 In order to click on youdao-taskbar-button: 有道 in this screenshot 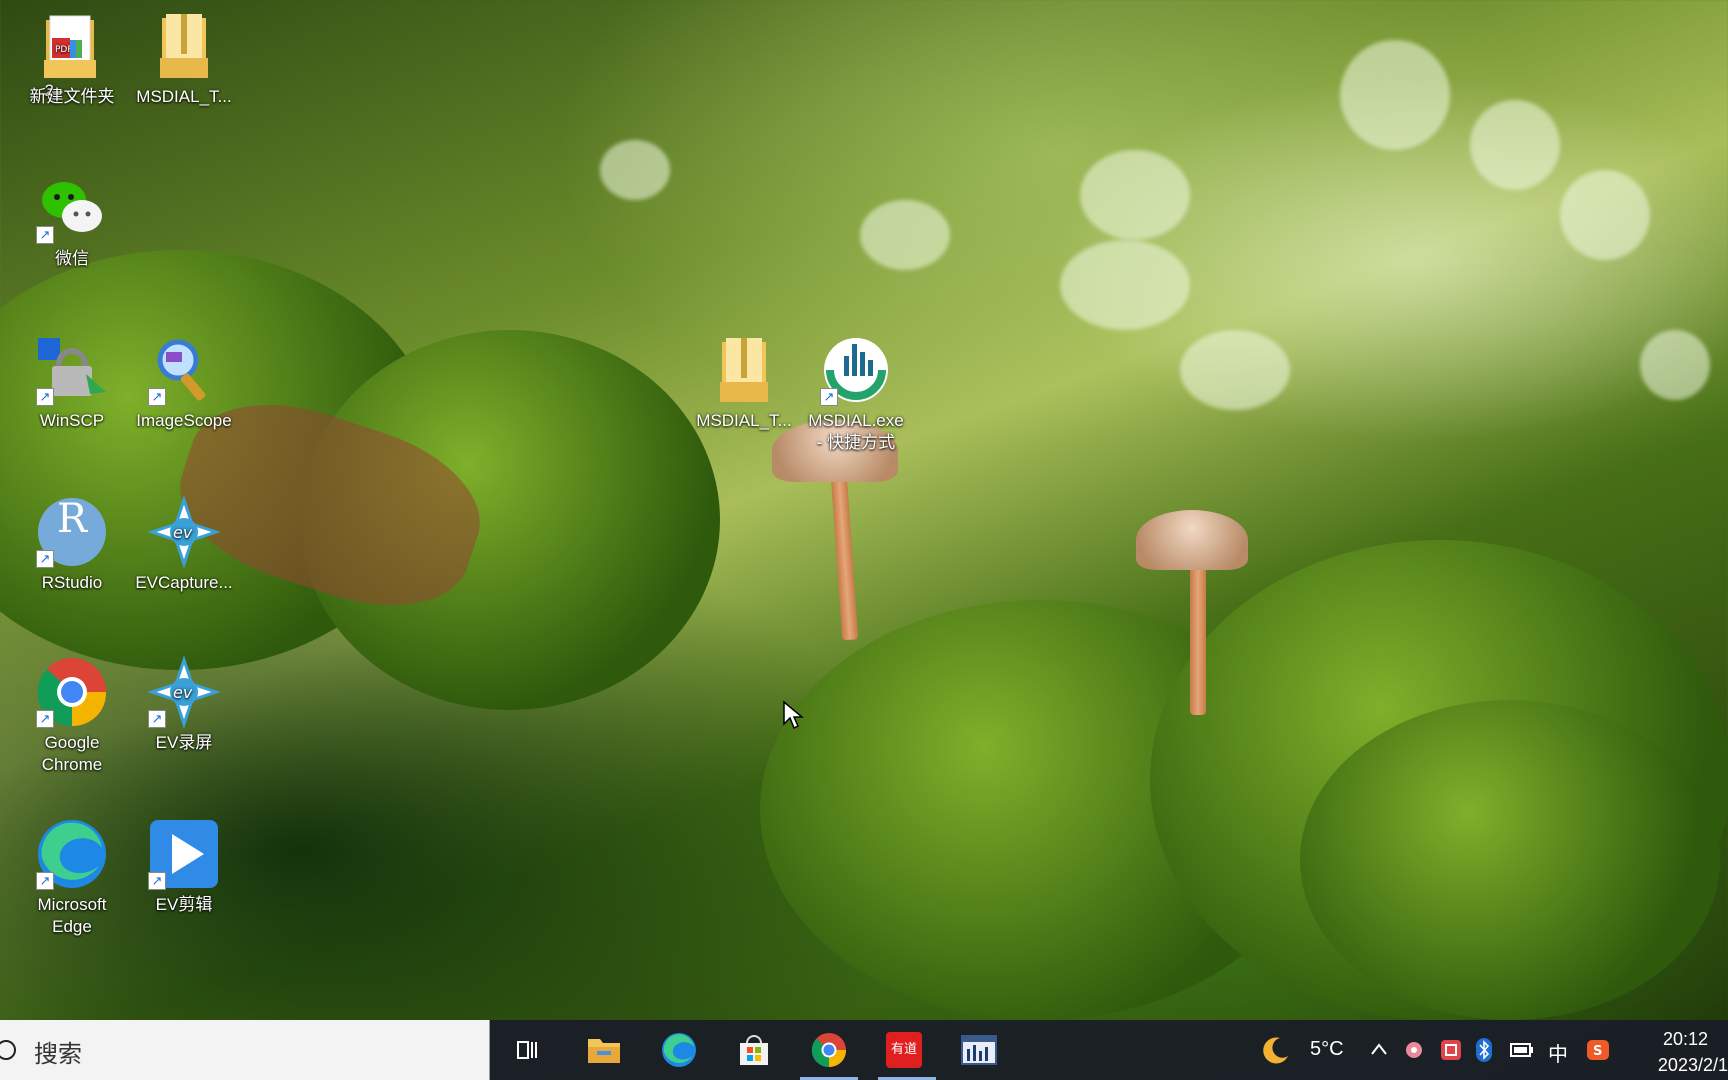, I will do `click(904, 1050)`.